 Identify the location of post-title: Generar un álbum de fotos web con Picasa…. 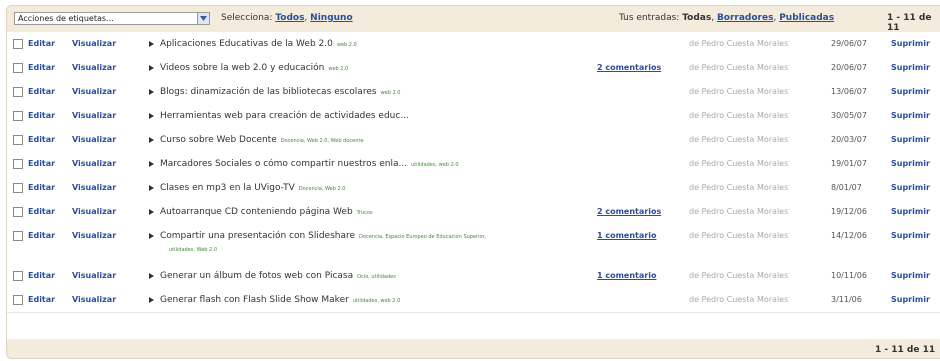
(278, 276).